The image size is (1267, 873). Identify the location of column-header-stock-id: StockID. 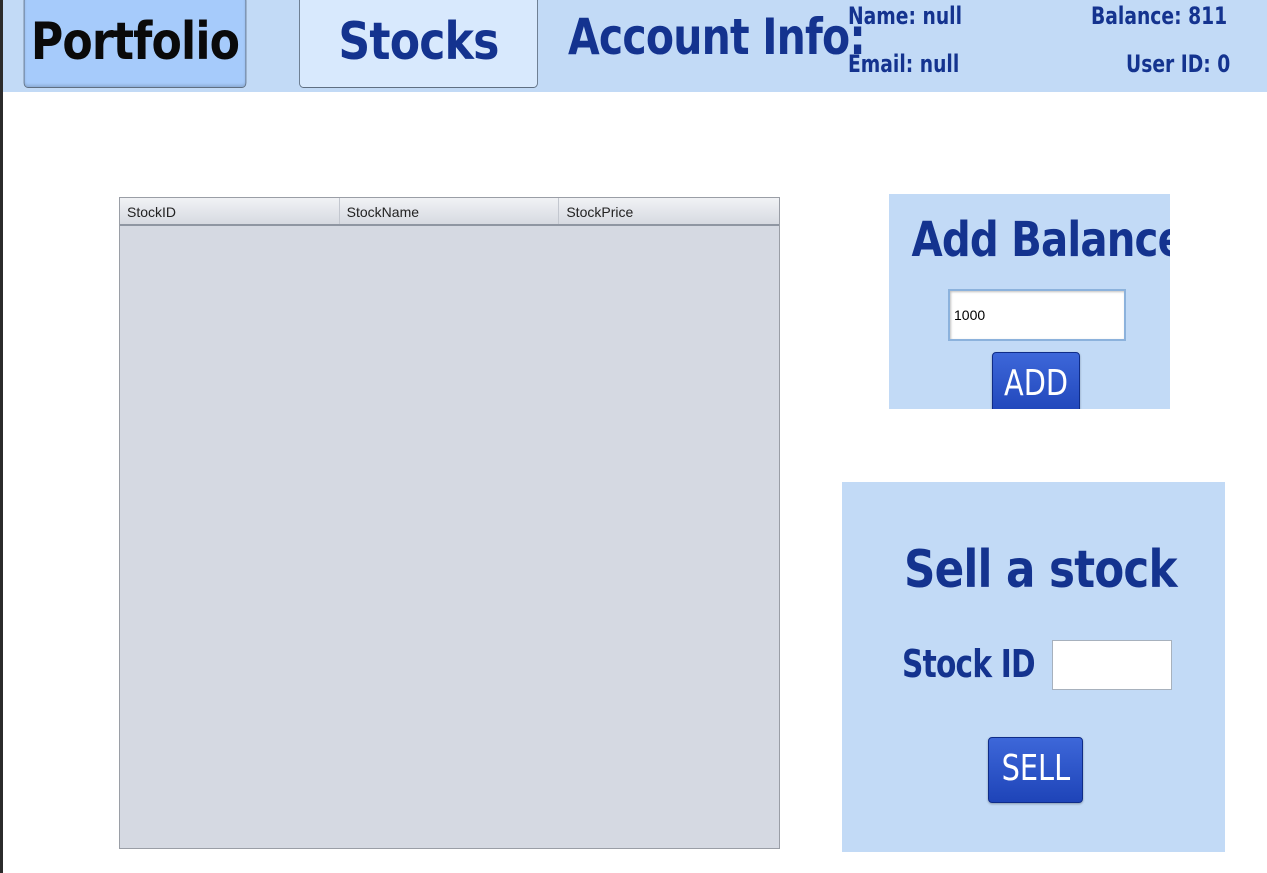
(230, 211).